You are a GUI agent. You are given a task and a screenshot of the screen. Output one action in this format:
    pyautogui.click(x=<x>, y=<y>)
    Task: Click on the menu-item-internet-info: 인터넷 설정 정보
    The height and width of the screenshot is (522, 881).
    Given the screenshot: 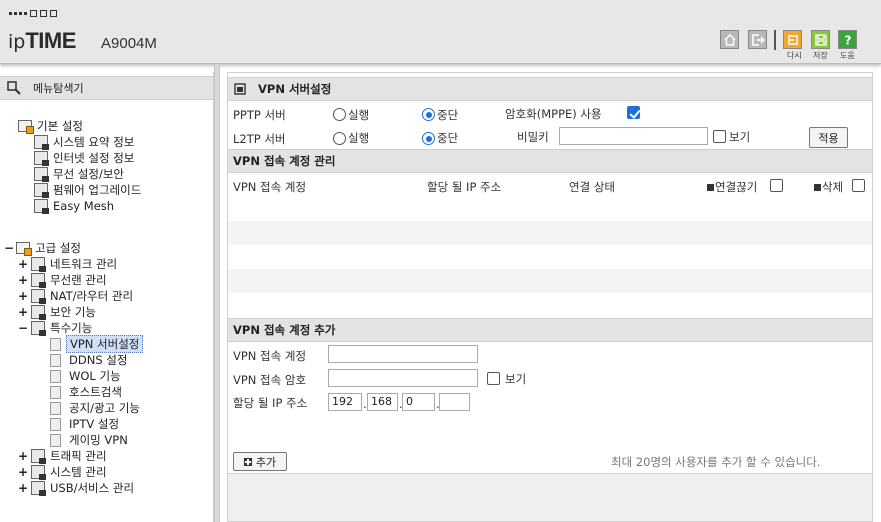 What is the action you would take?
    pyautogui.click(x=84, y=158)
    